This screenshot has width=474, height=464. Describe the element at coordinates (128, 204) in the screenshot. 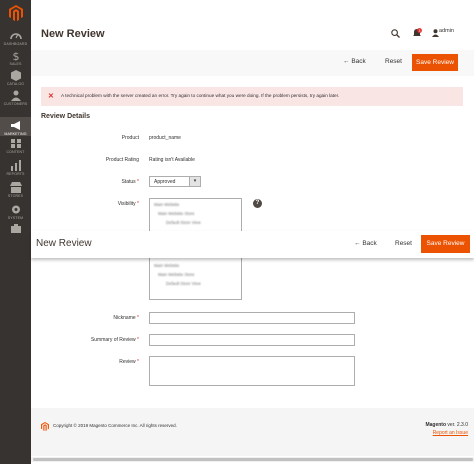

I see `visibility-label: Visibility *` at that location.